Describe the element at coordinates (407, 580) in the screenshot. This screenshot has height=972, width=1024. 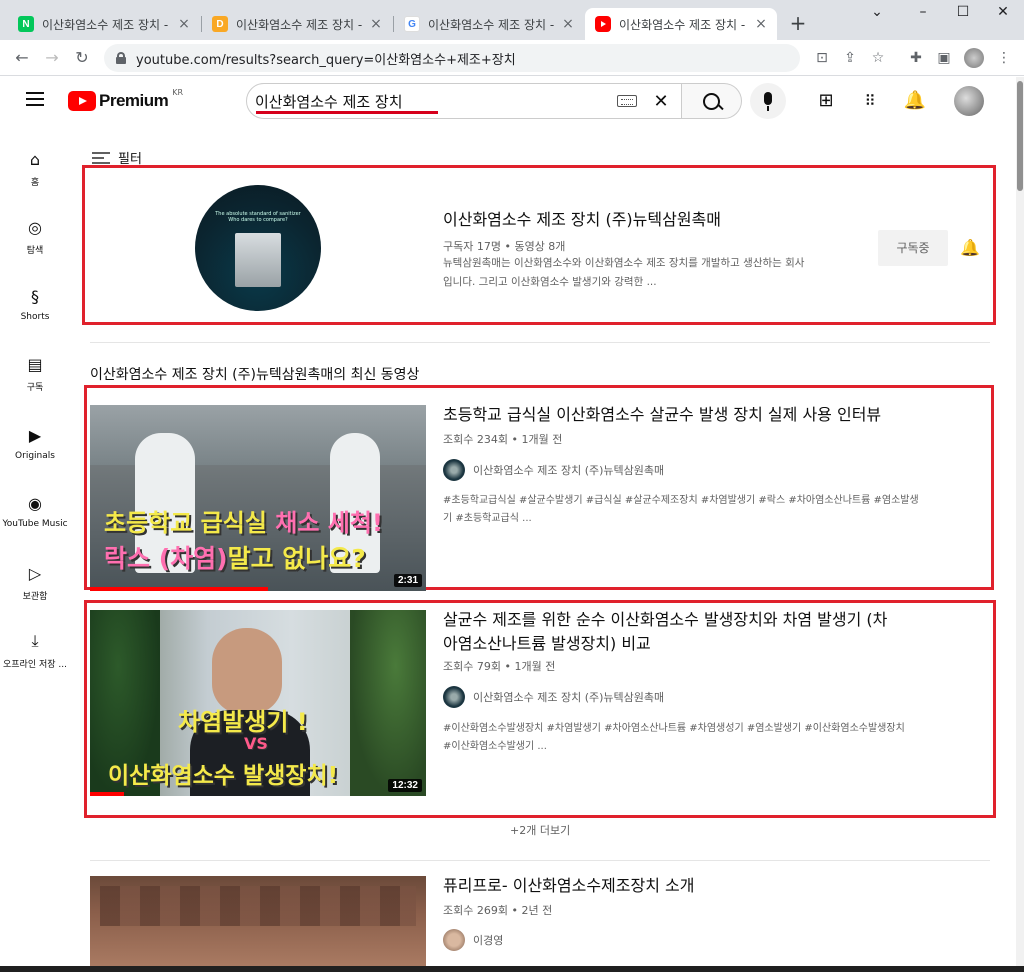
I see `video-duration: 2:31` at that location.